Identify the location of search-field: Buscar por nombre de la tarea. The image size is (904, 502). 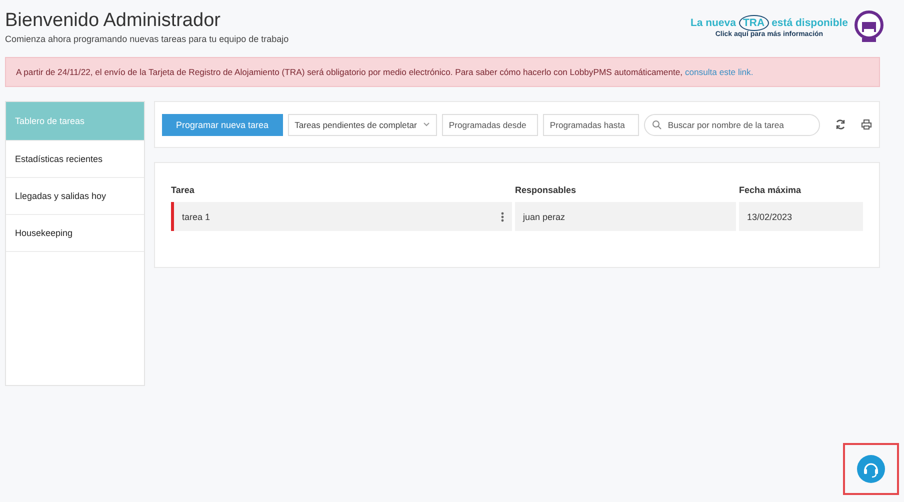
(732, 125).